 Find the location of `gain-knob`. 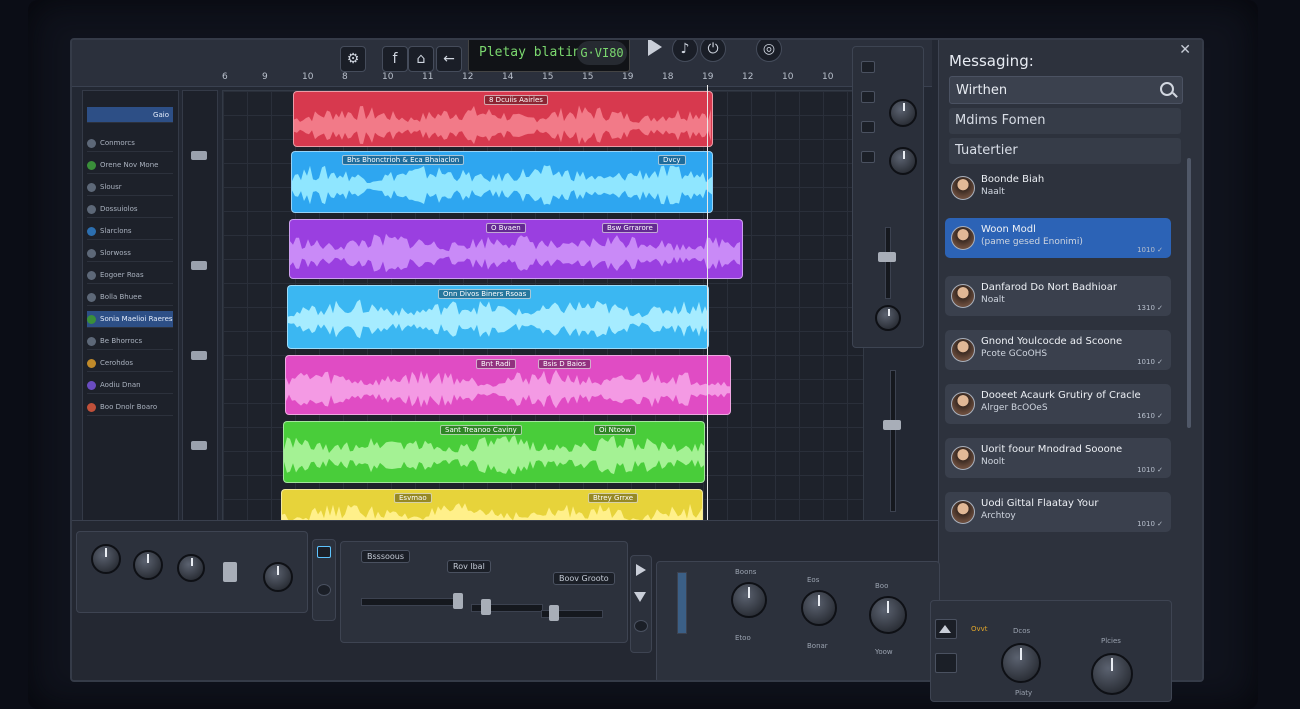

gain-knob is located at coordinates (903, 113).